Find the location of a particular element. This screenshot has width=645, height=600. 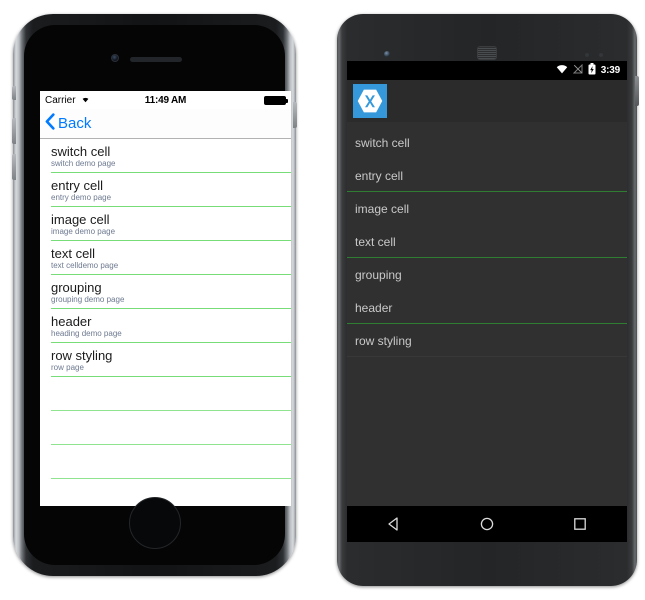

volume-up-button is located at coordinates (14, 131).